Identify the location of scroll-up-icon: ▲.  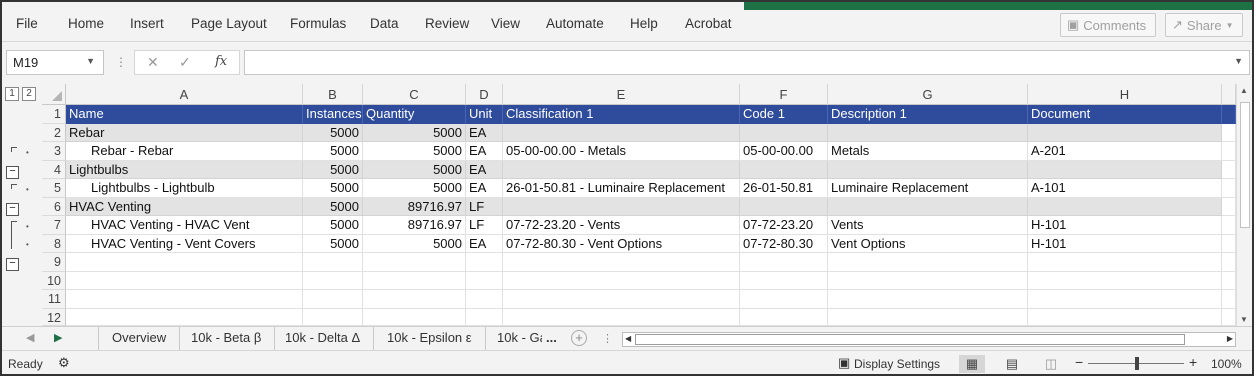
(1244, 90).